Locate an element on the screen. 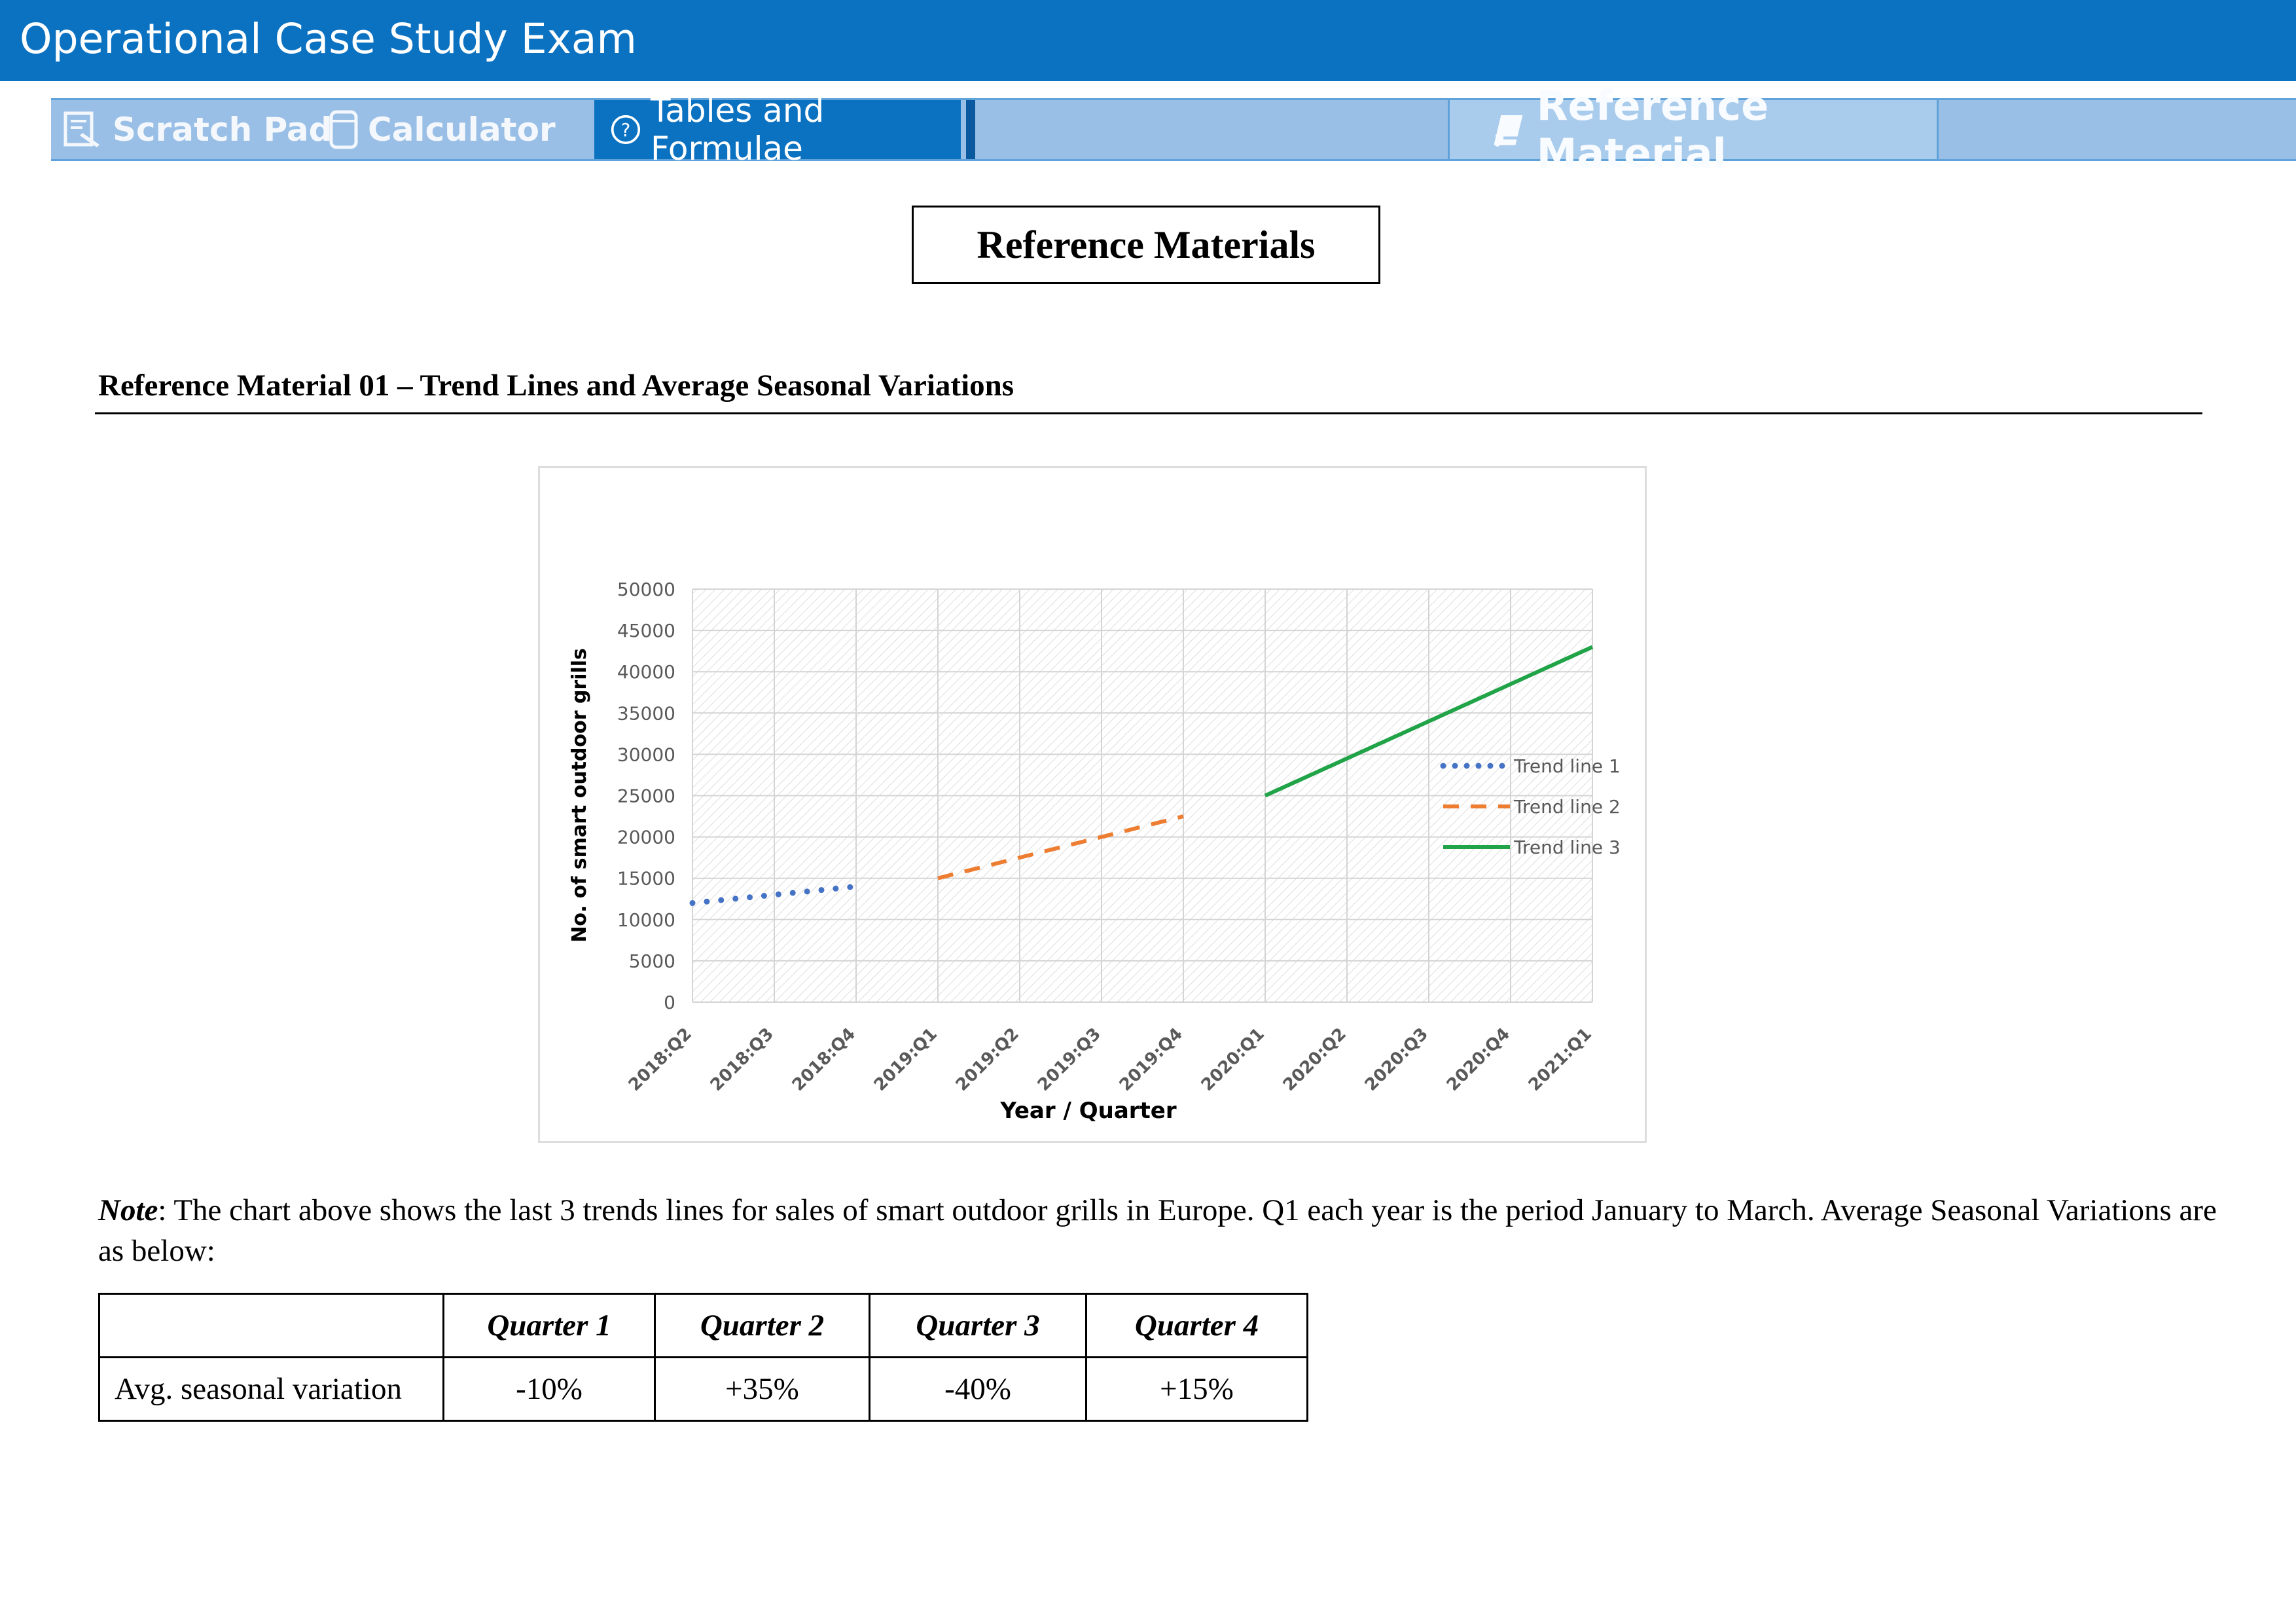  table-header-cell: Quarter 4 is located at coordinates (1196, 1325).